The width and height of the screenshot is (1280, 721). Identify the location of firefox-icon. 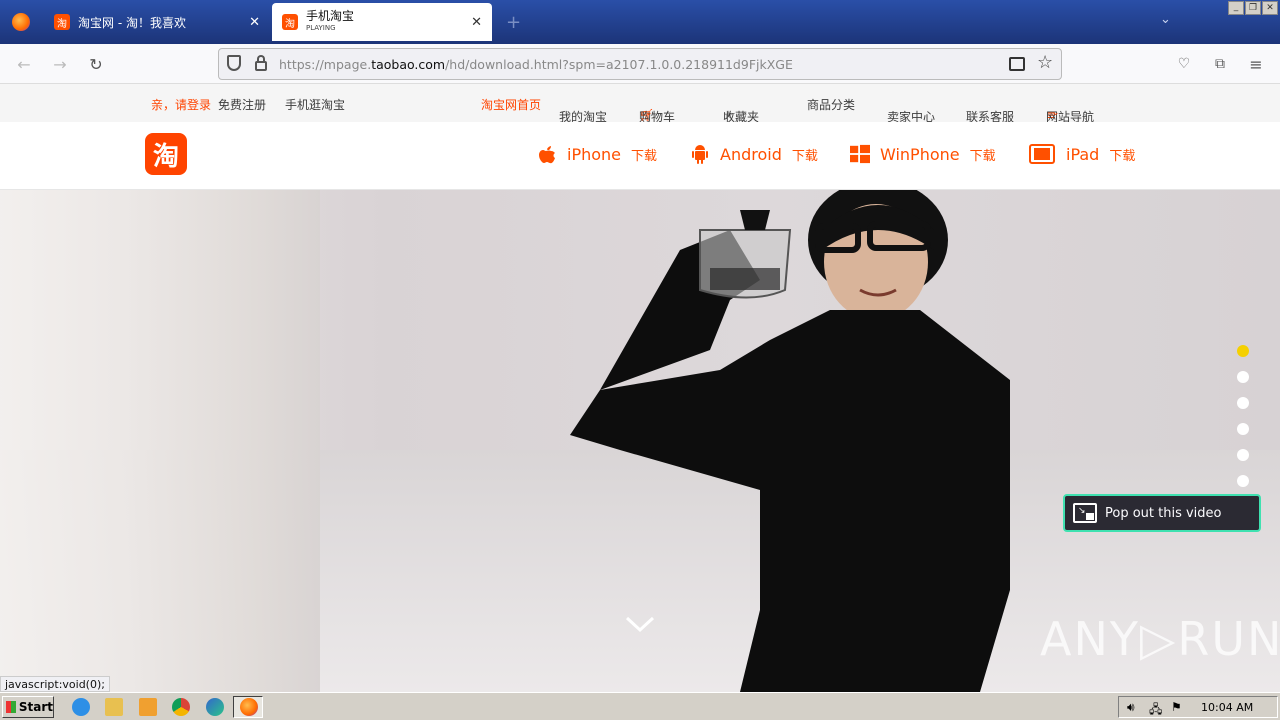
(249, 707).